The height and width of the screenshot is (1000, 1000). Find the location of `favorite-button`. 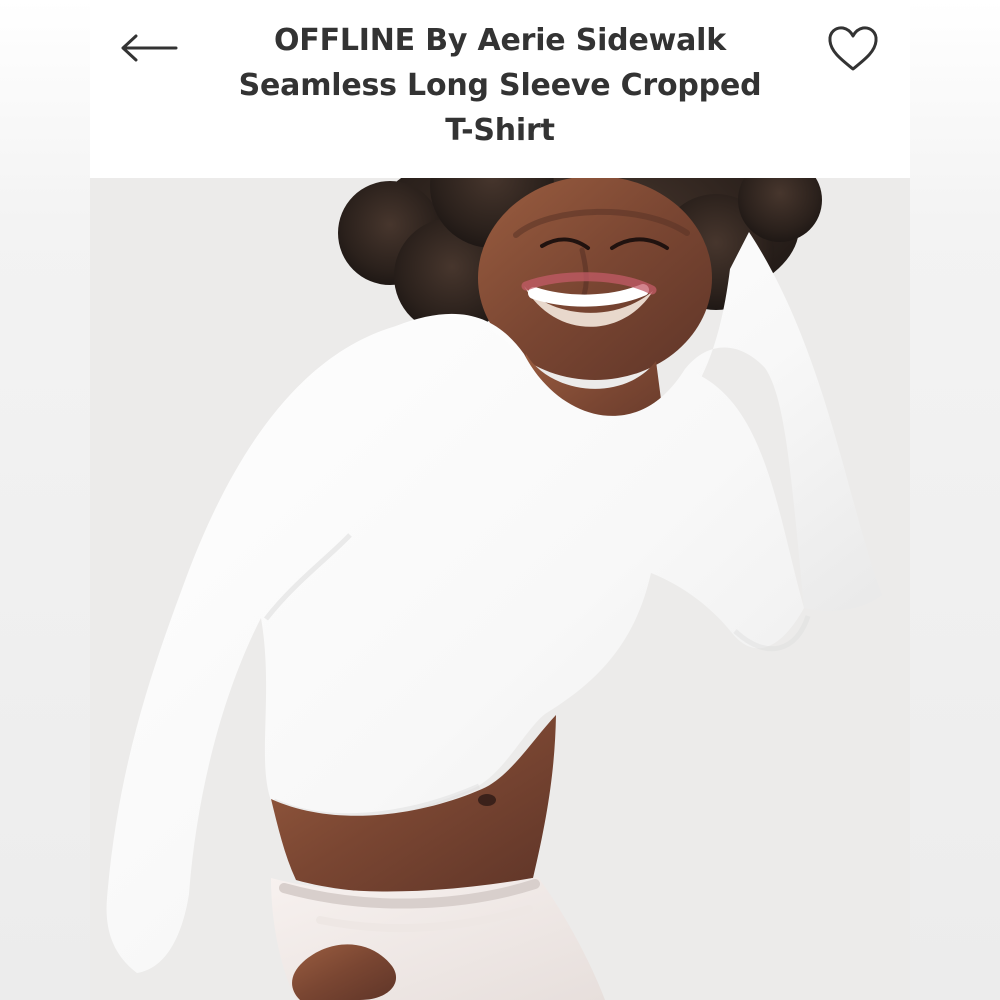

favorite-button is located at coordinates (853, 49).